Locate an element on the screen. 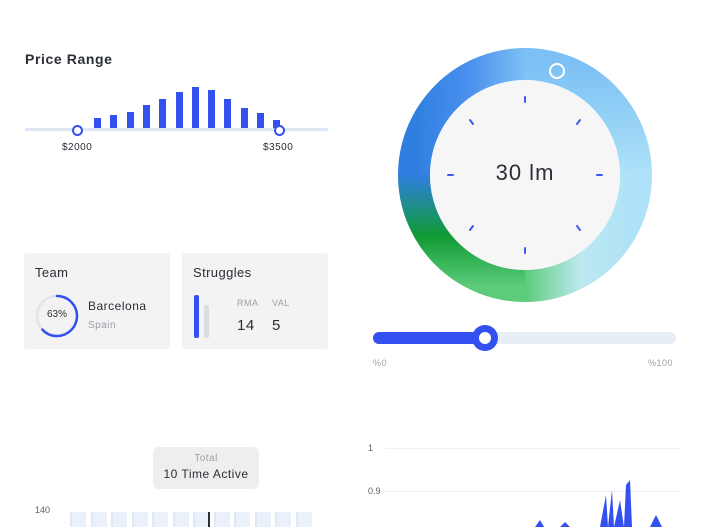 The image size is (702, 527). tooltip-title: Total is located at coordinates (206, 458).